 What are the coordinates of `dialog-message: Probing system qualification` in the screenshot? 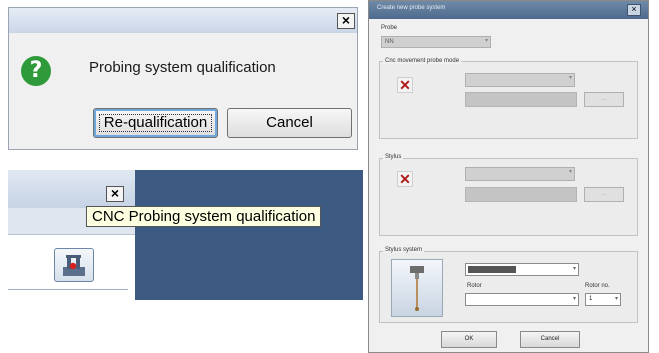 It's located at (182, 67).